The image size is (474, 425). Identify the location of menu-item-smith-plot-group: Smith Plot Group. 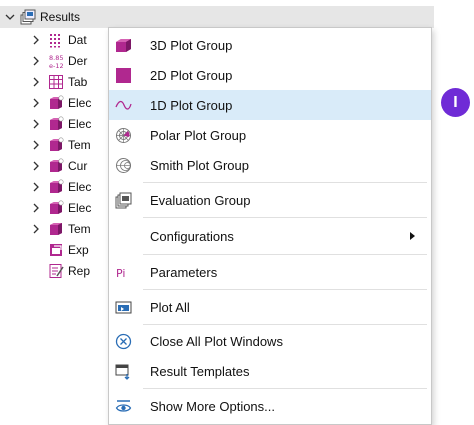
(270, 165).